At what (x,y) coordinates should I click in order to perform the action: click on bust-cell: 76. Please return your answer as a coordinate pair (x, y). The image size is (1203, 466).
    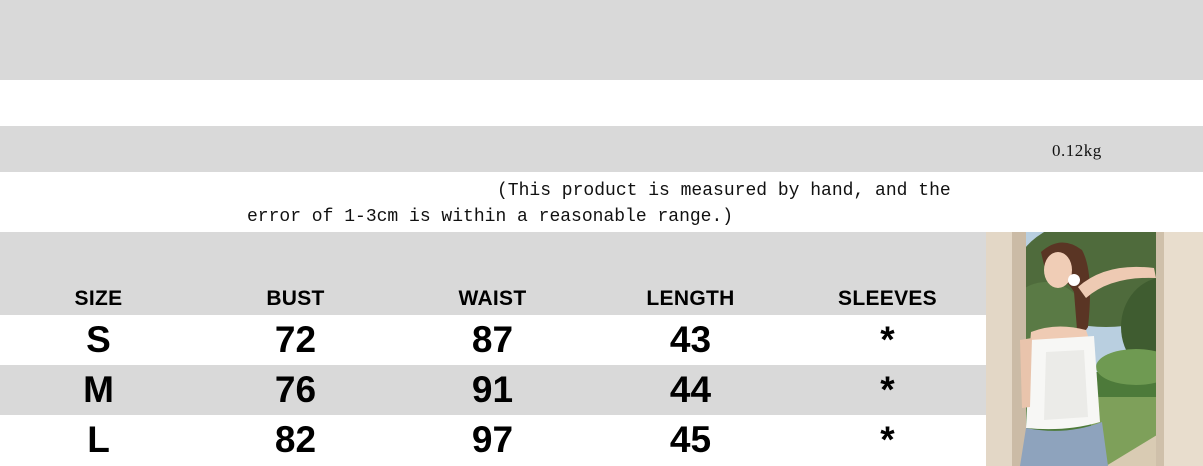
    Looking at the image, I should click on (295, 389).